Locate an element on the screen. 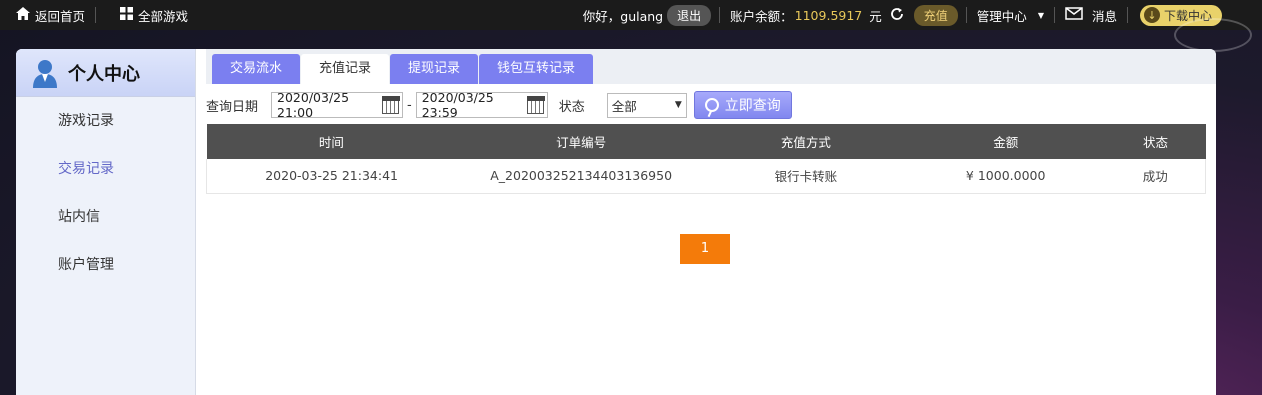 This screenshot has width=1262, height=395. start-date-value: 2020/03/25 21:00 is located at coordinates (313, 105).